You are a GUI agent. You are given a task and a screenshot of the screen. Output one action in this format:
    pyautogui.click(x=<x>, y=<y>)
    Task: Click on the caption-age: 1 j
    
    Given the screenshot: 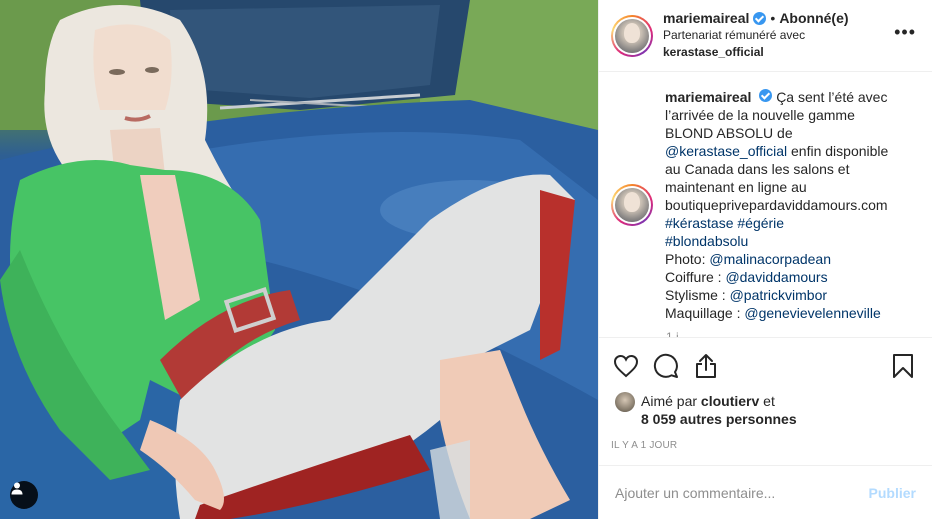 What is the action you would take?
    pyautogui.click(x=672, y=333)
    